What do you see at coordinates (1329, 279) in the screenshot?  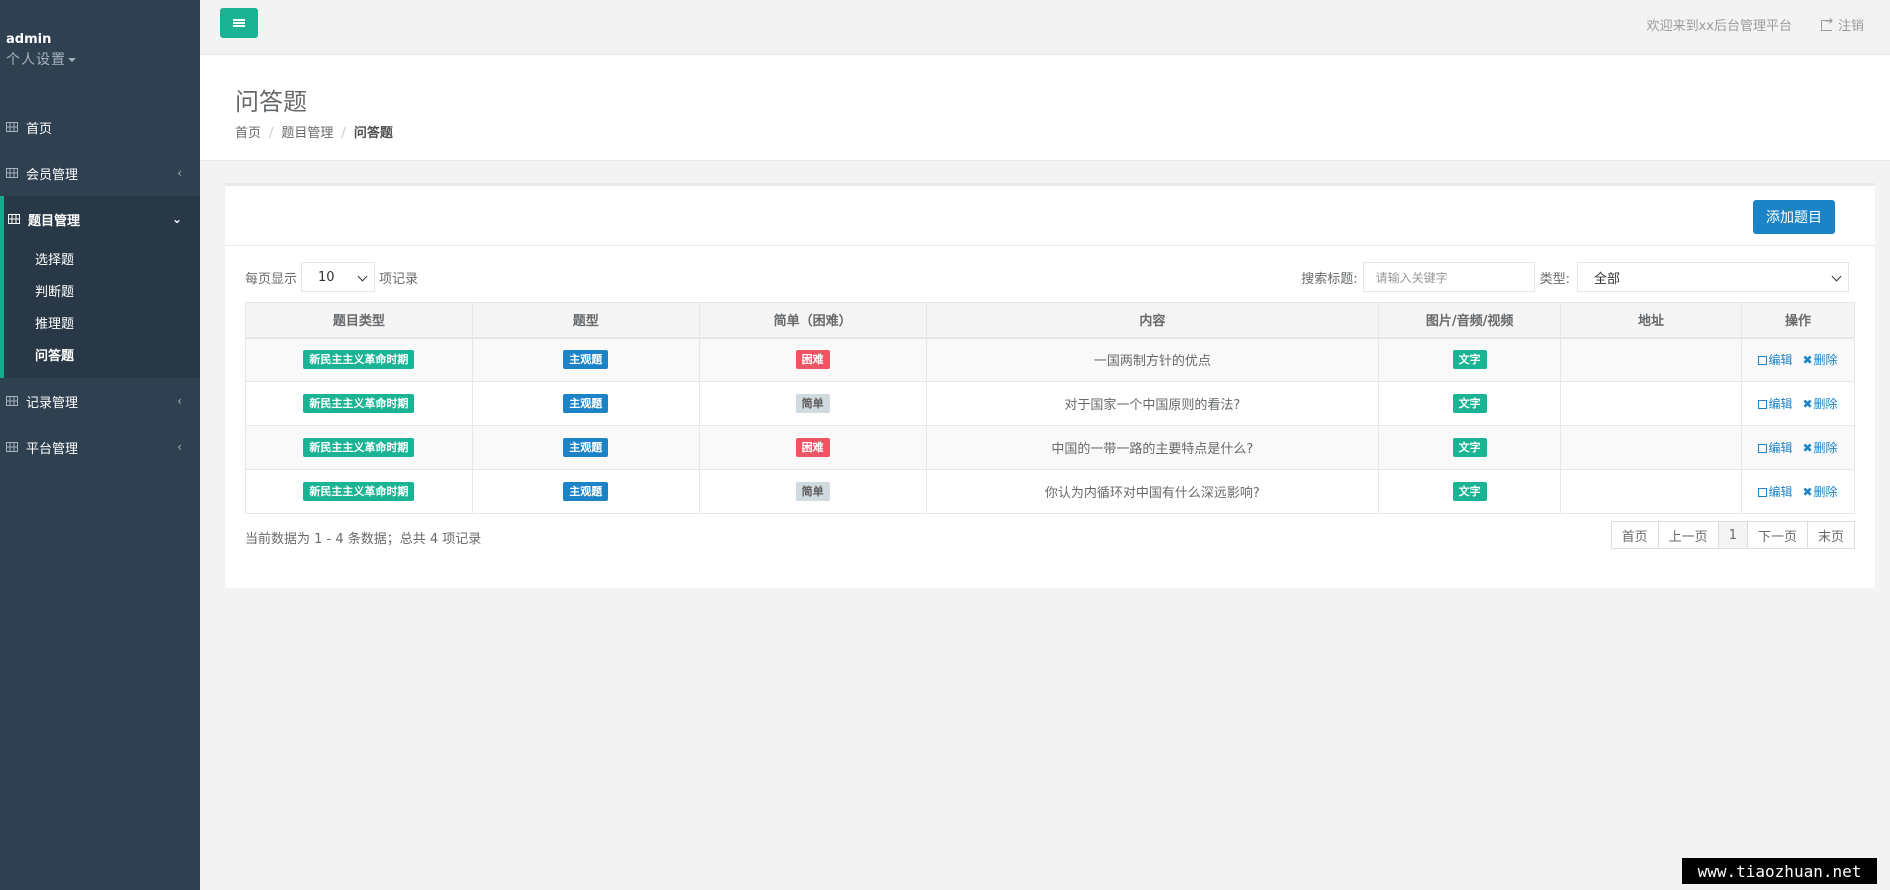 I see `search-label: 搜索标题:` at bounding box center [1329, 279].